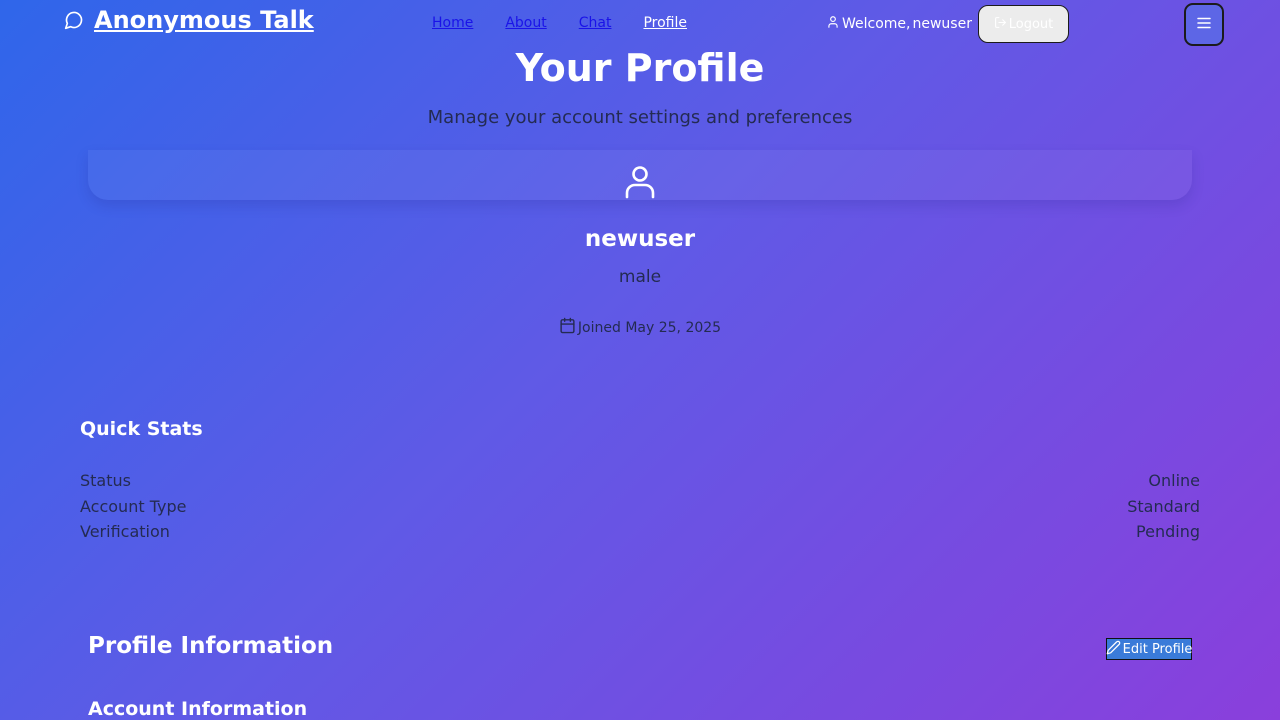  Describe the element at coordinates (105, 480) in the screenshot. I see `stat-label: Status` at that location.